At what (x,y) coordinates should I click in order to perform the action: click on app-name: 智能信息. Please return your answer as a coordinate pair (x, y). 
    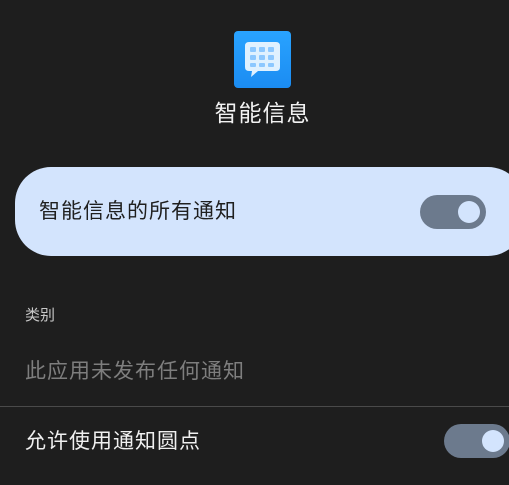
    Looking at the image, I should click on (262, 114).